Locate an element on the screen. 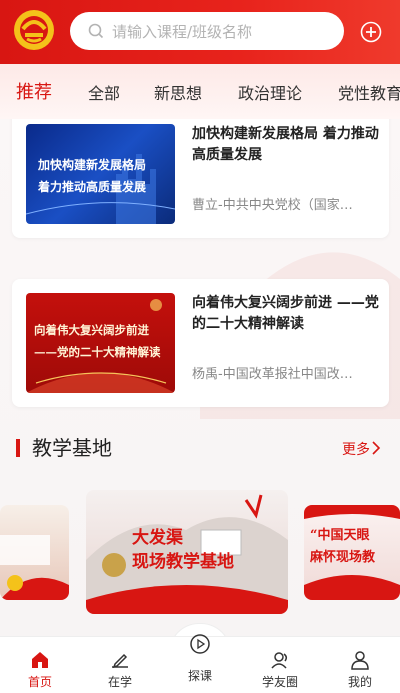 The height and width of the screenshot is (693, 400). base-card: “中国天眼 麻怀现场教 is located at coordinates (352, 552).